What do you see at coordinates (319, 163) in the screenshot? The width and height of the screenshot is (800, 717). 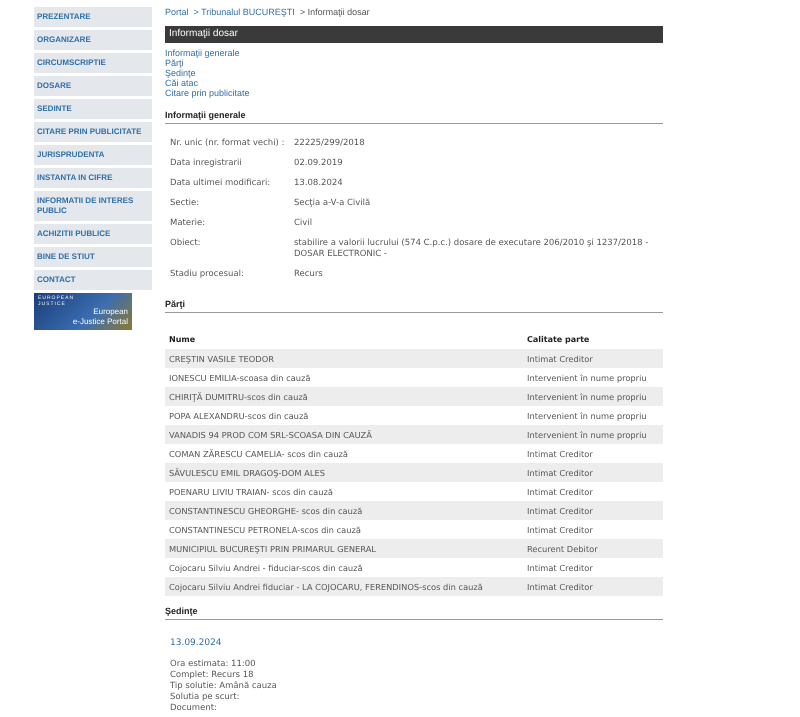 I see `field-value: 02.09.2019` at bounding box center [319, 163].